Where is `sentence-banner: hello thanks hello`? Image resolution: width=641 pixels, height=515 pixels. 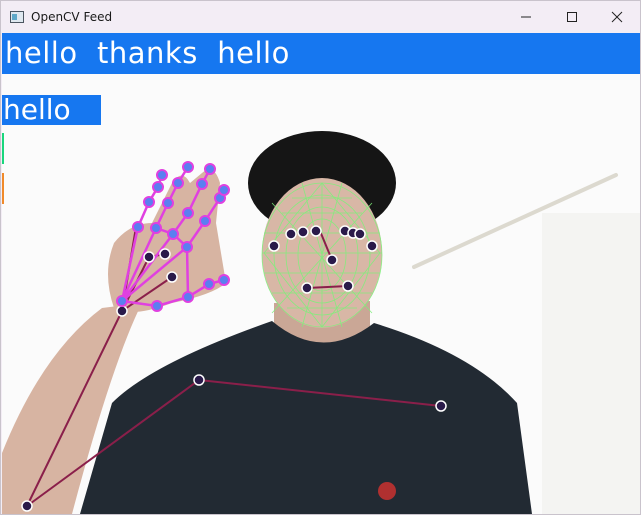 sentence-banner: hello thanks hello is located at coordinates (321, 53).